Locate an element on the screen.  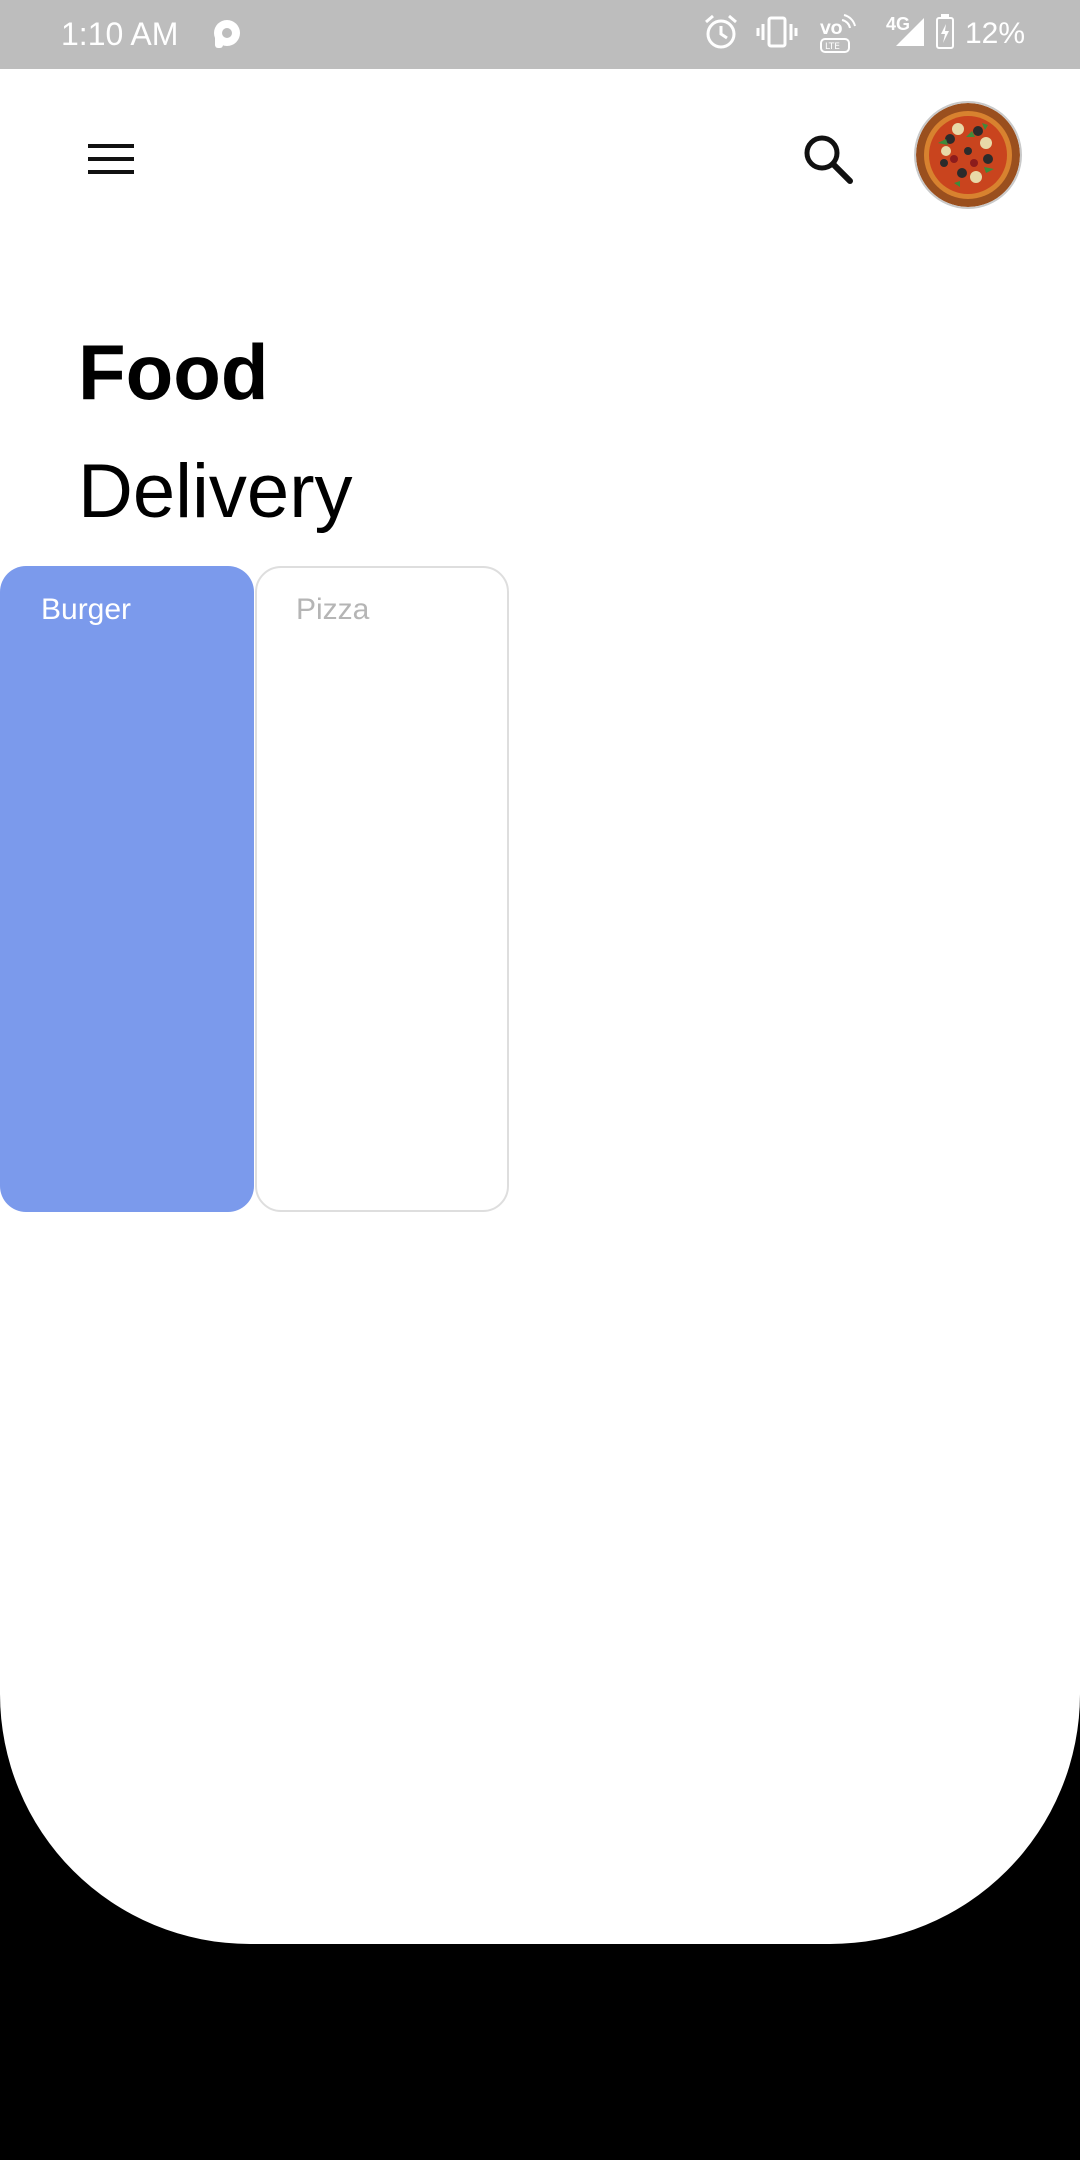
vibrate-icon is located at coordinates (777, 32).